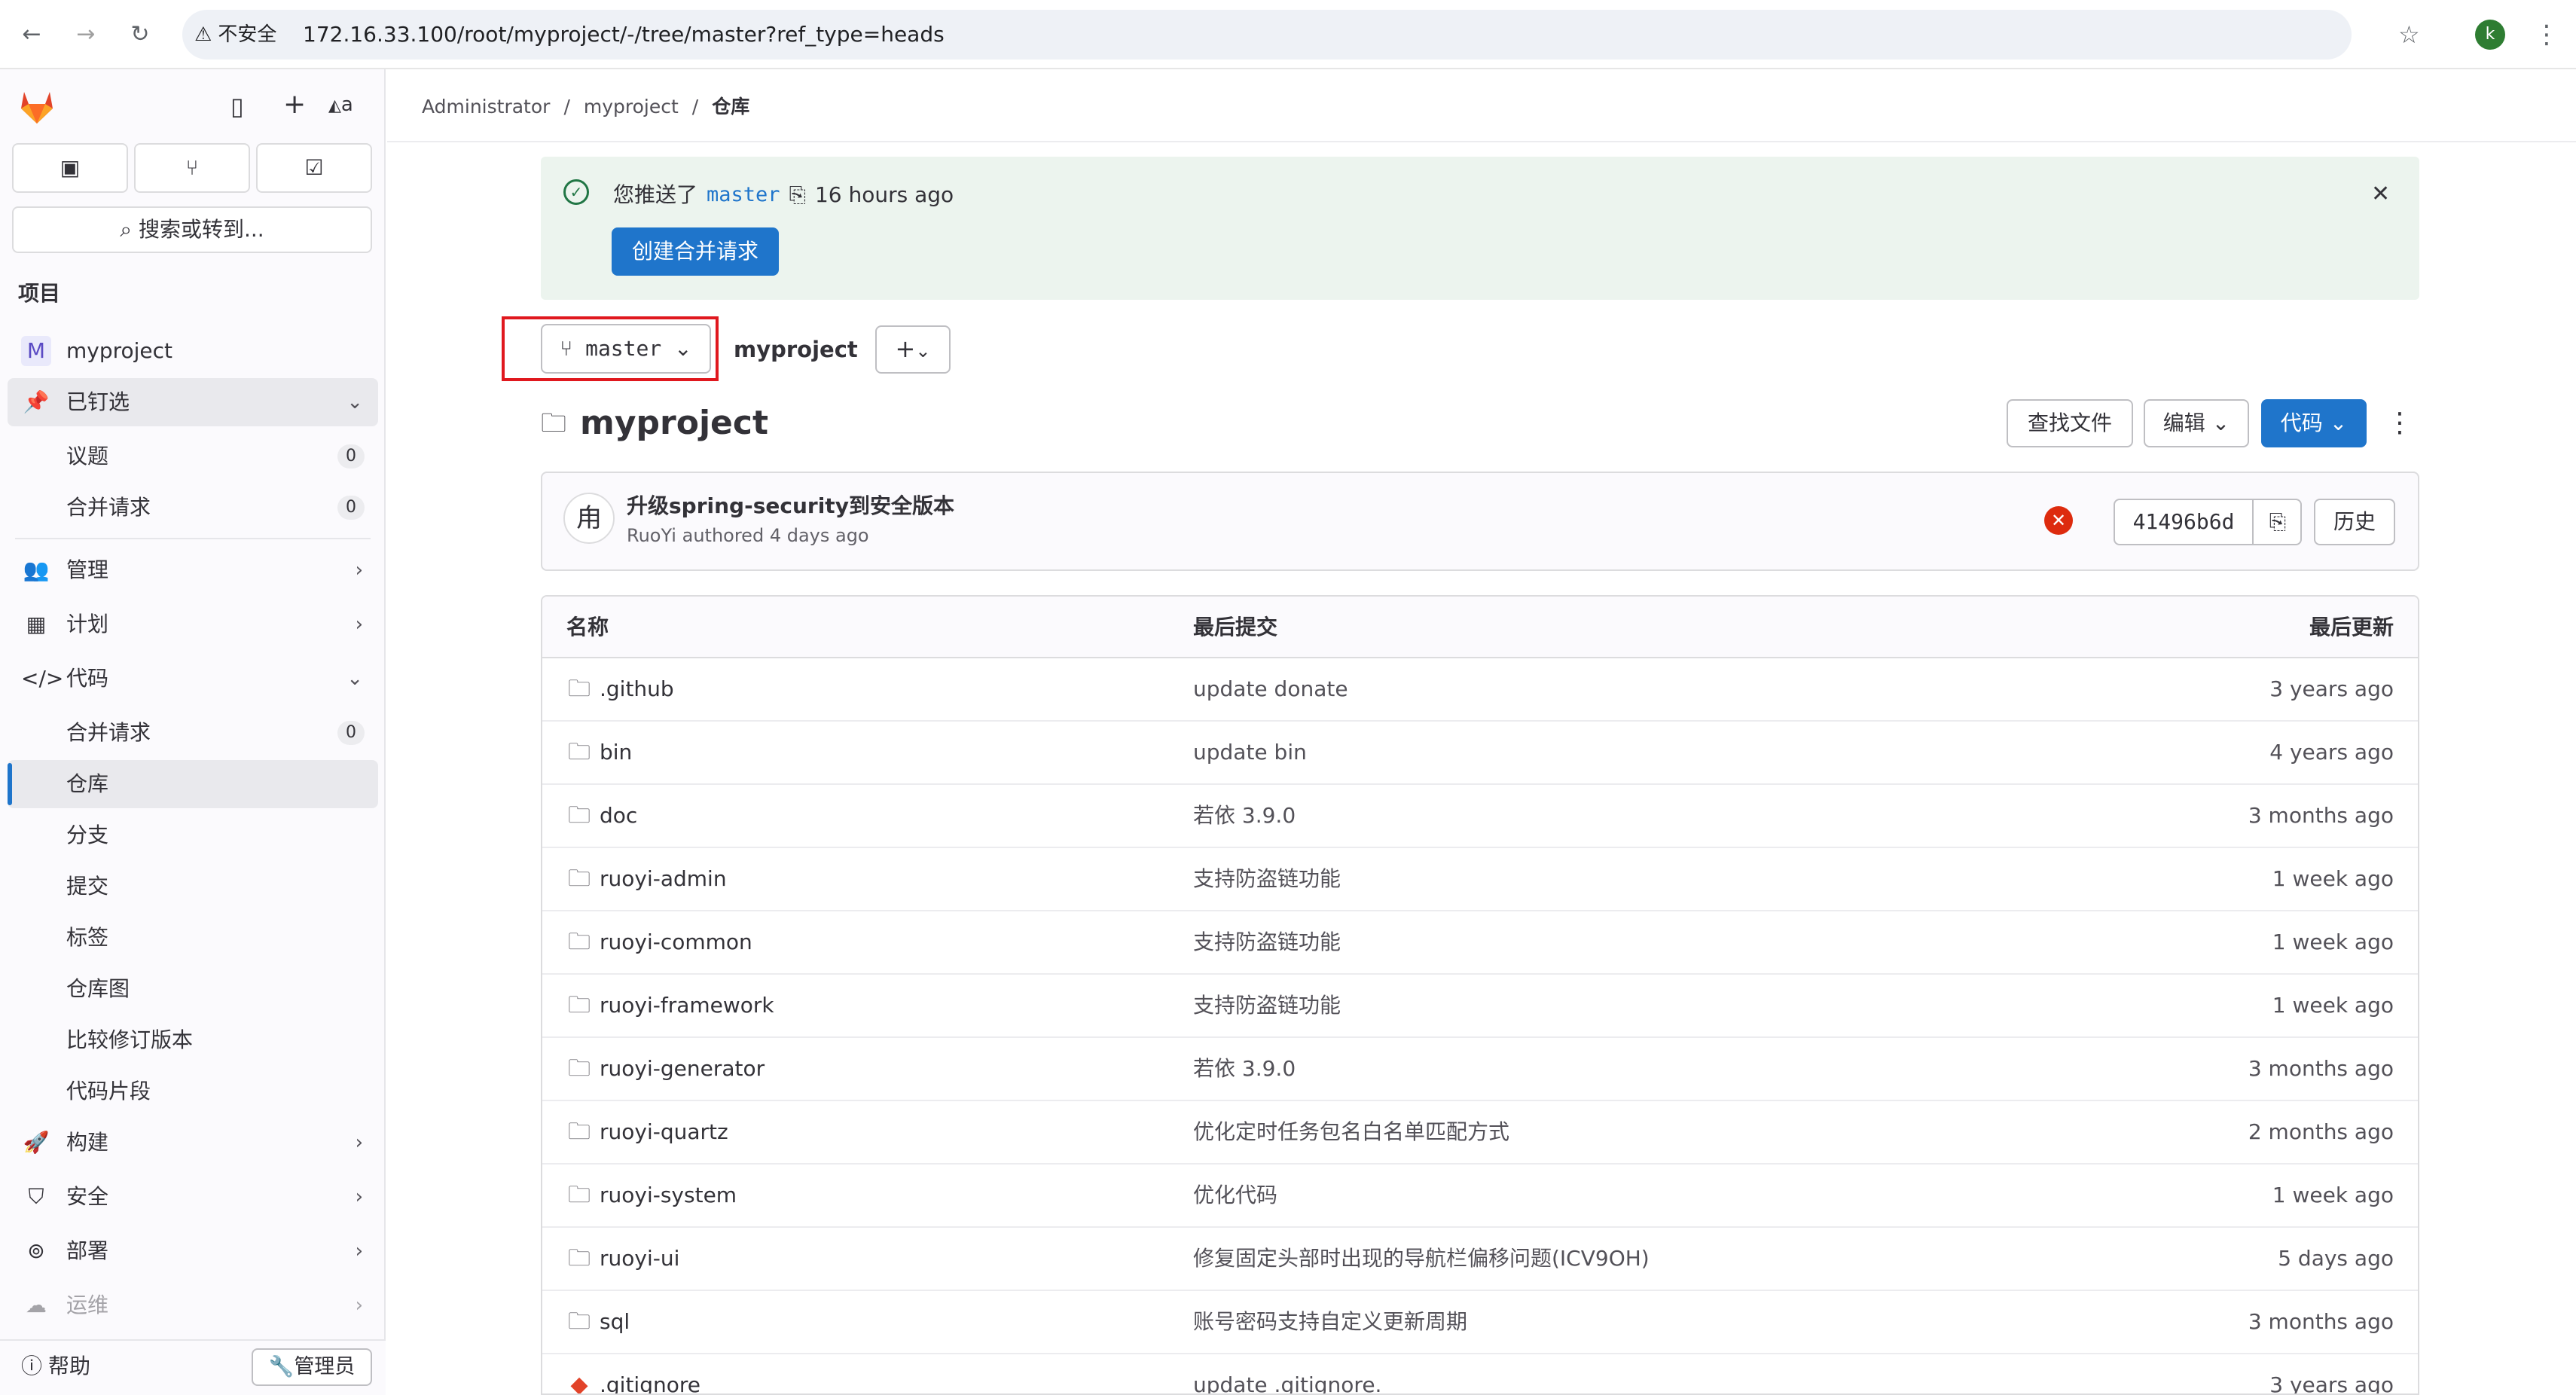  Describe the element at coordinates (640, 1259) in the screenshot. I see `file-name: ruoyi-ui` at that location.